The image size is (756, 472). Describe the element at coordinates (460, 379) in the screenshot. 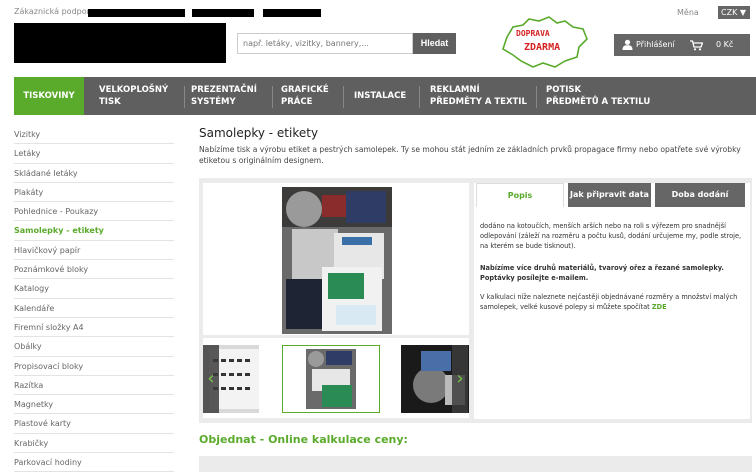

I see `gallery-next-button: ›` at that location.